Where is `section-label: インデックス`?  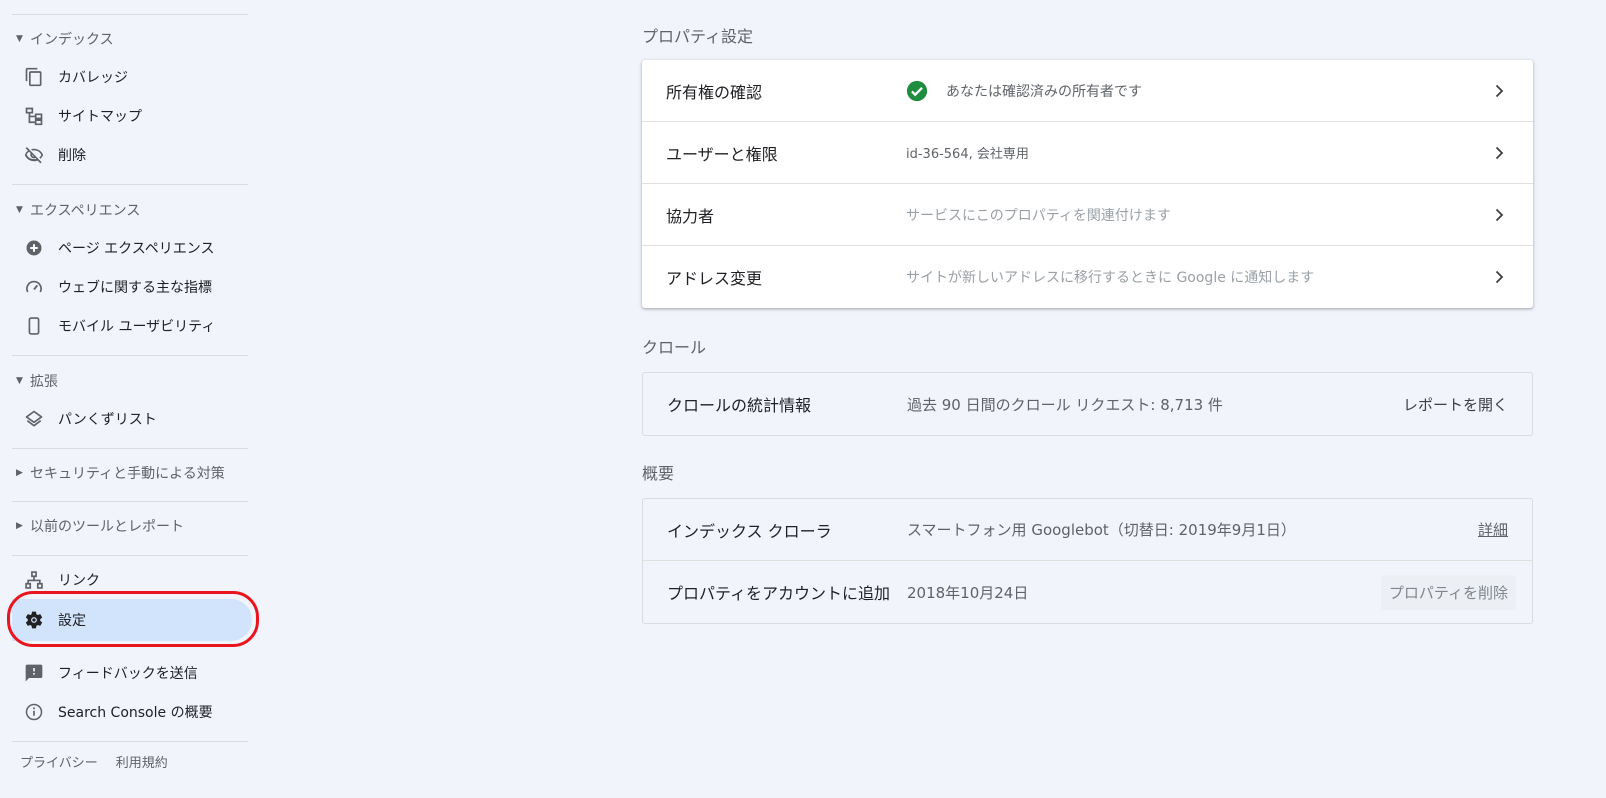
section-label: インデックス is located at coordinates (72, 40).